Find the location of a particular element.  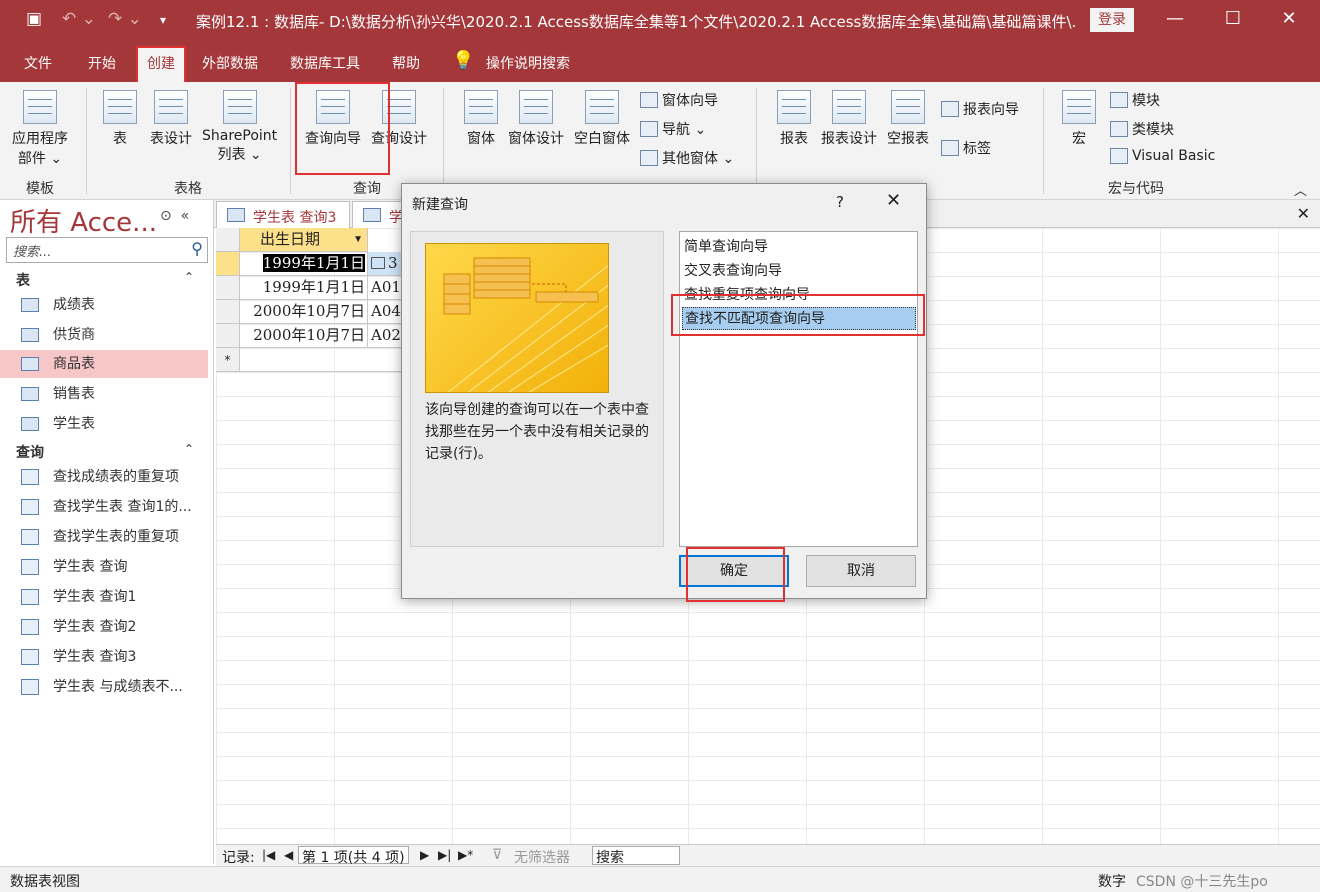

visual-basic-button: Visual Basic is located at coordinates (1162, 156).